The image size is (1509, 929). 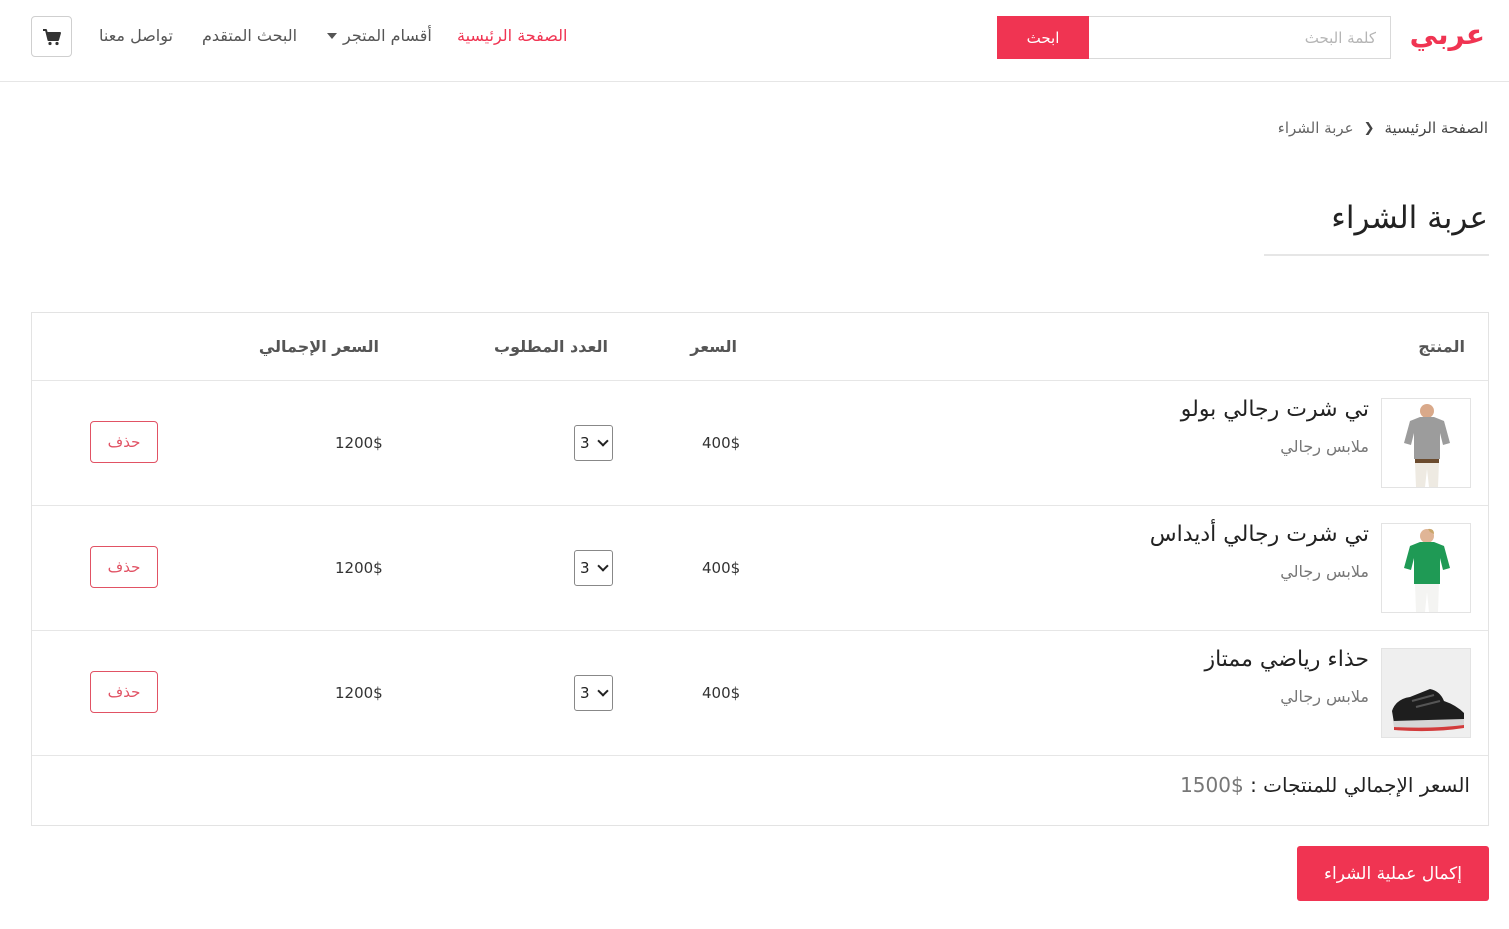 What do you see at coordinates (1447, 34) in the screenshot?
I see `site-logo: عربي` at bounding box center [1447, 34].